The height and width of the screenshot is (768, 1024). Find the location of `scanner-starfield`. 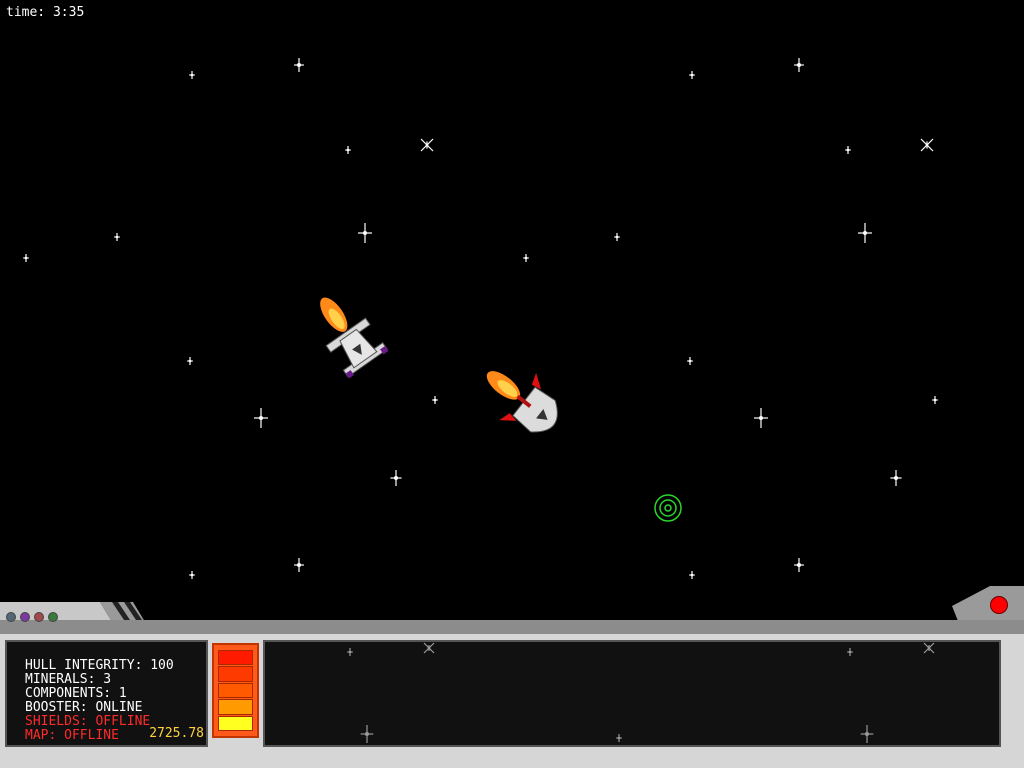

scanner-starfield is located at coordinates (641, 692).